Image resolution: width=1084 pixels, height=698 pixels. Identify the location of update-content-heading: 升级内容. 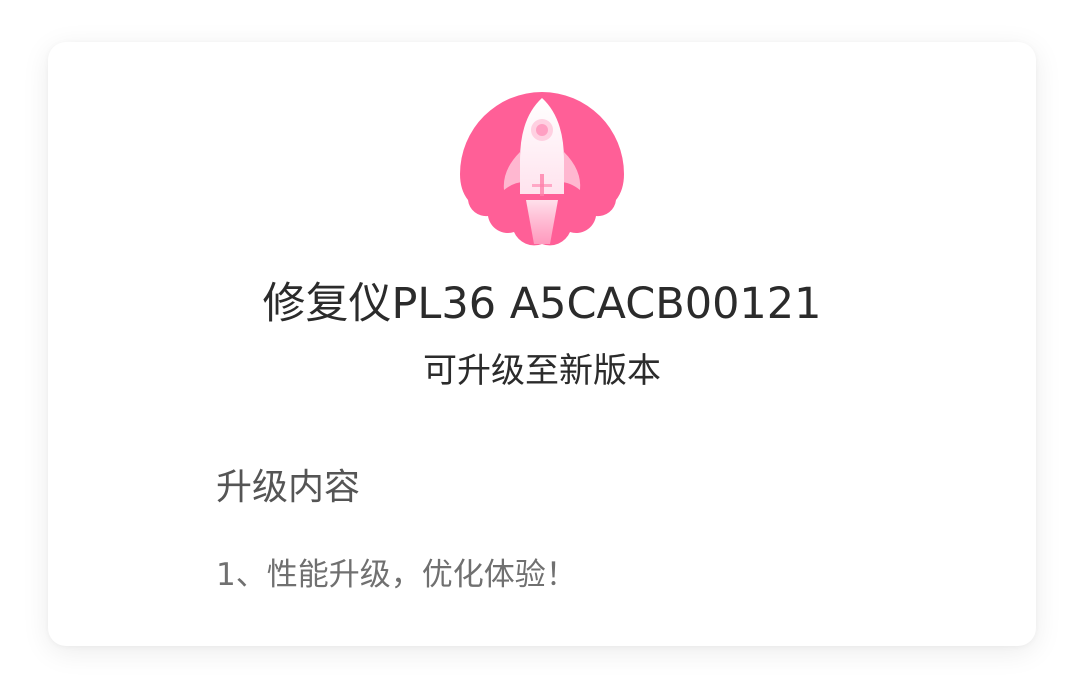
(288, 487).